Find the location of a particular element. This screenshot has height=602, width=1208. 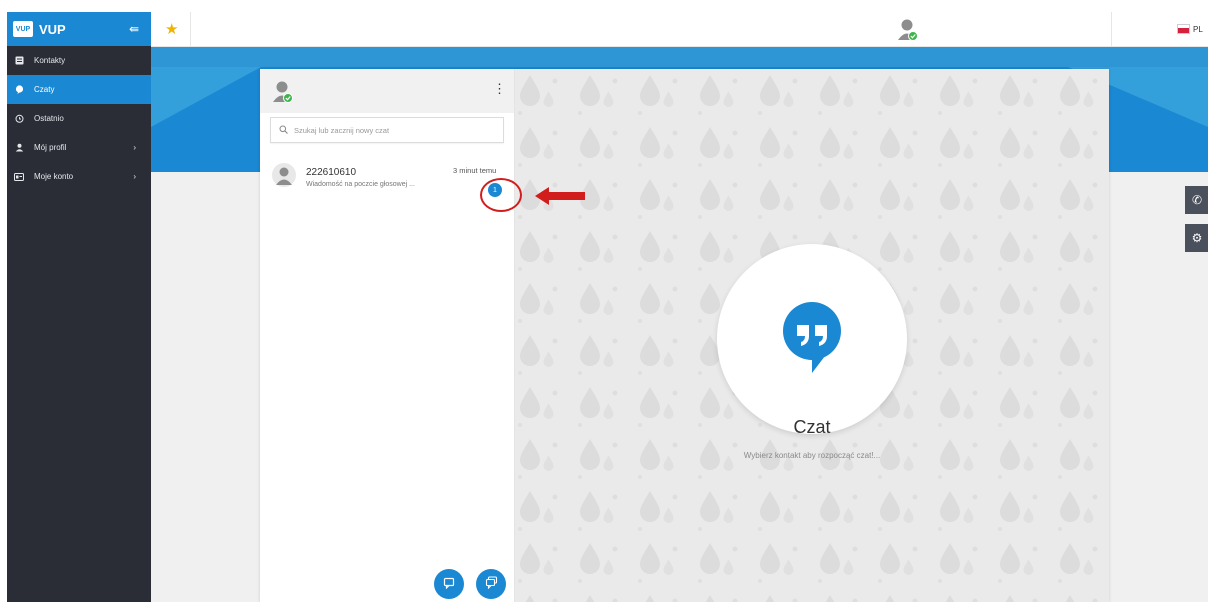

user-icon is located at coordinates (19, 147).